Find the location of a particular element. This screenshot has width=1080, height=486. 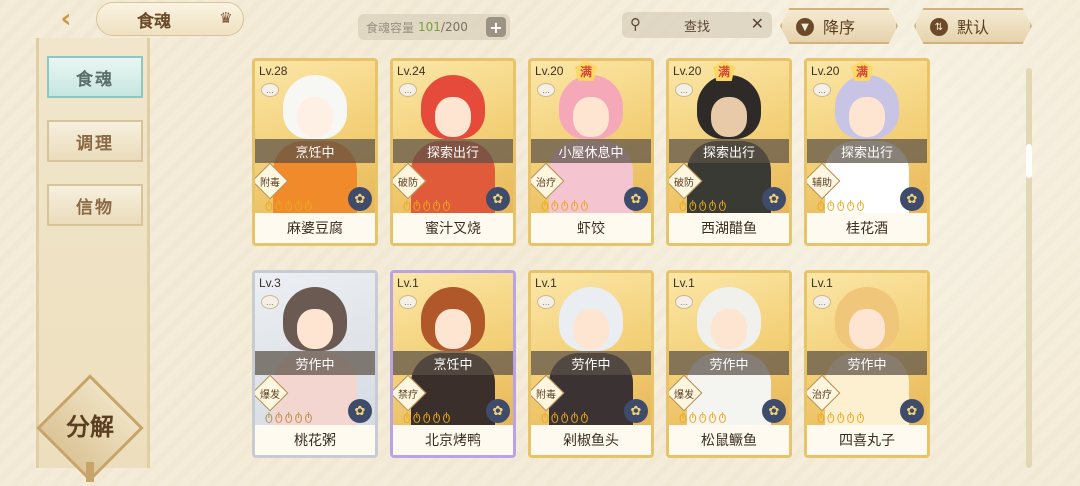

page-title: 食魂 is located at coordinates (154, 21).